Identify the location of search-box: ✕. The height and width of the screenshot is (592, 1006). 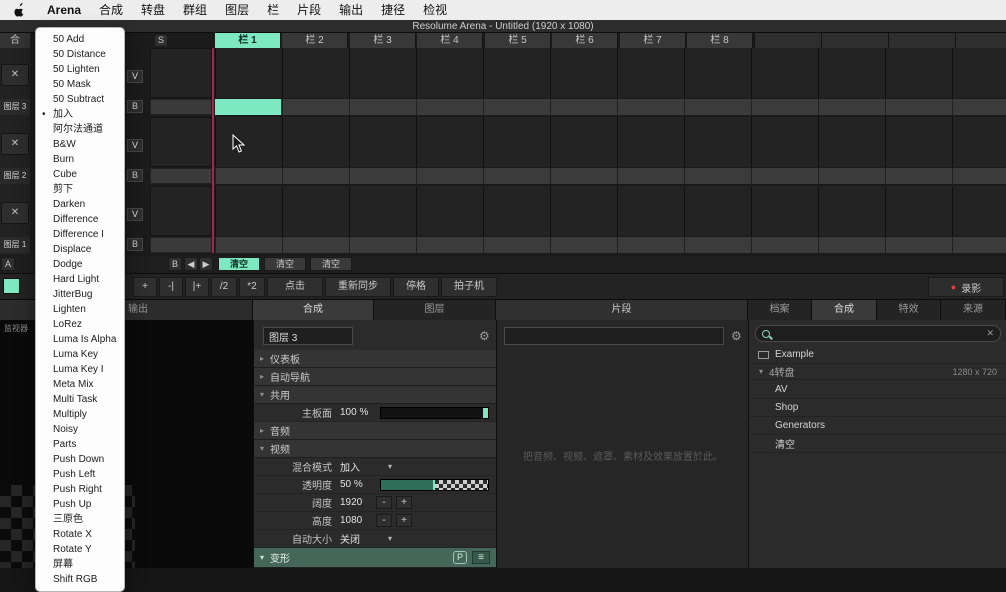
(878, 333).